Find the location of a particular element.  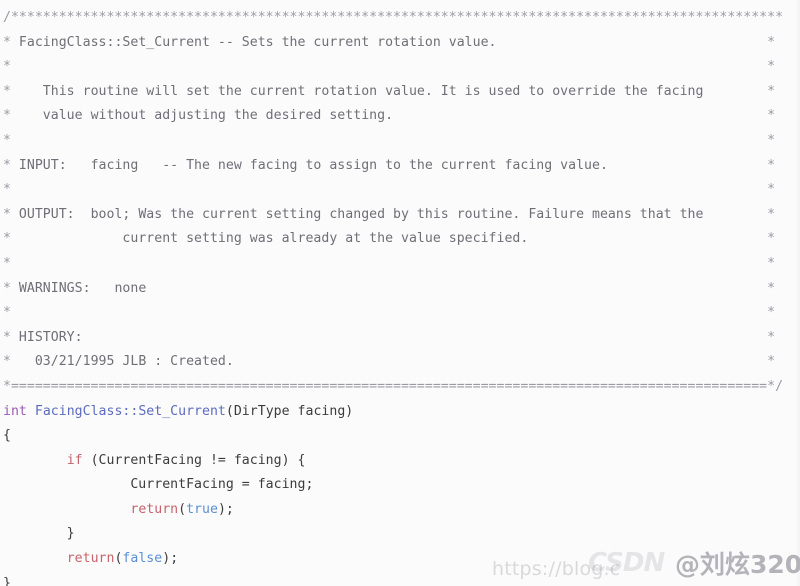

code-token: { is located at coordinates (7, 436).